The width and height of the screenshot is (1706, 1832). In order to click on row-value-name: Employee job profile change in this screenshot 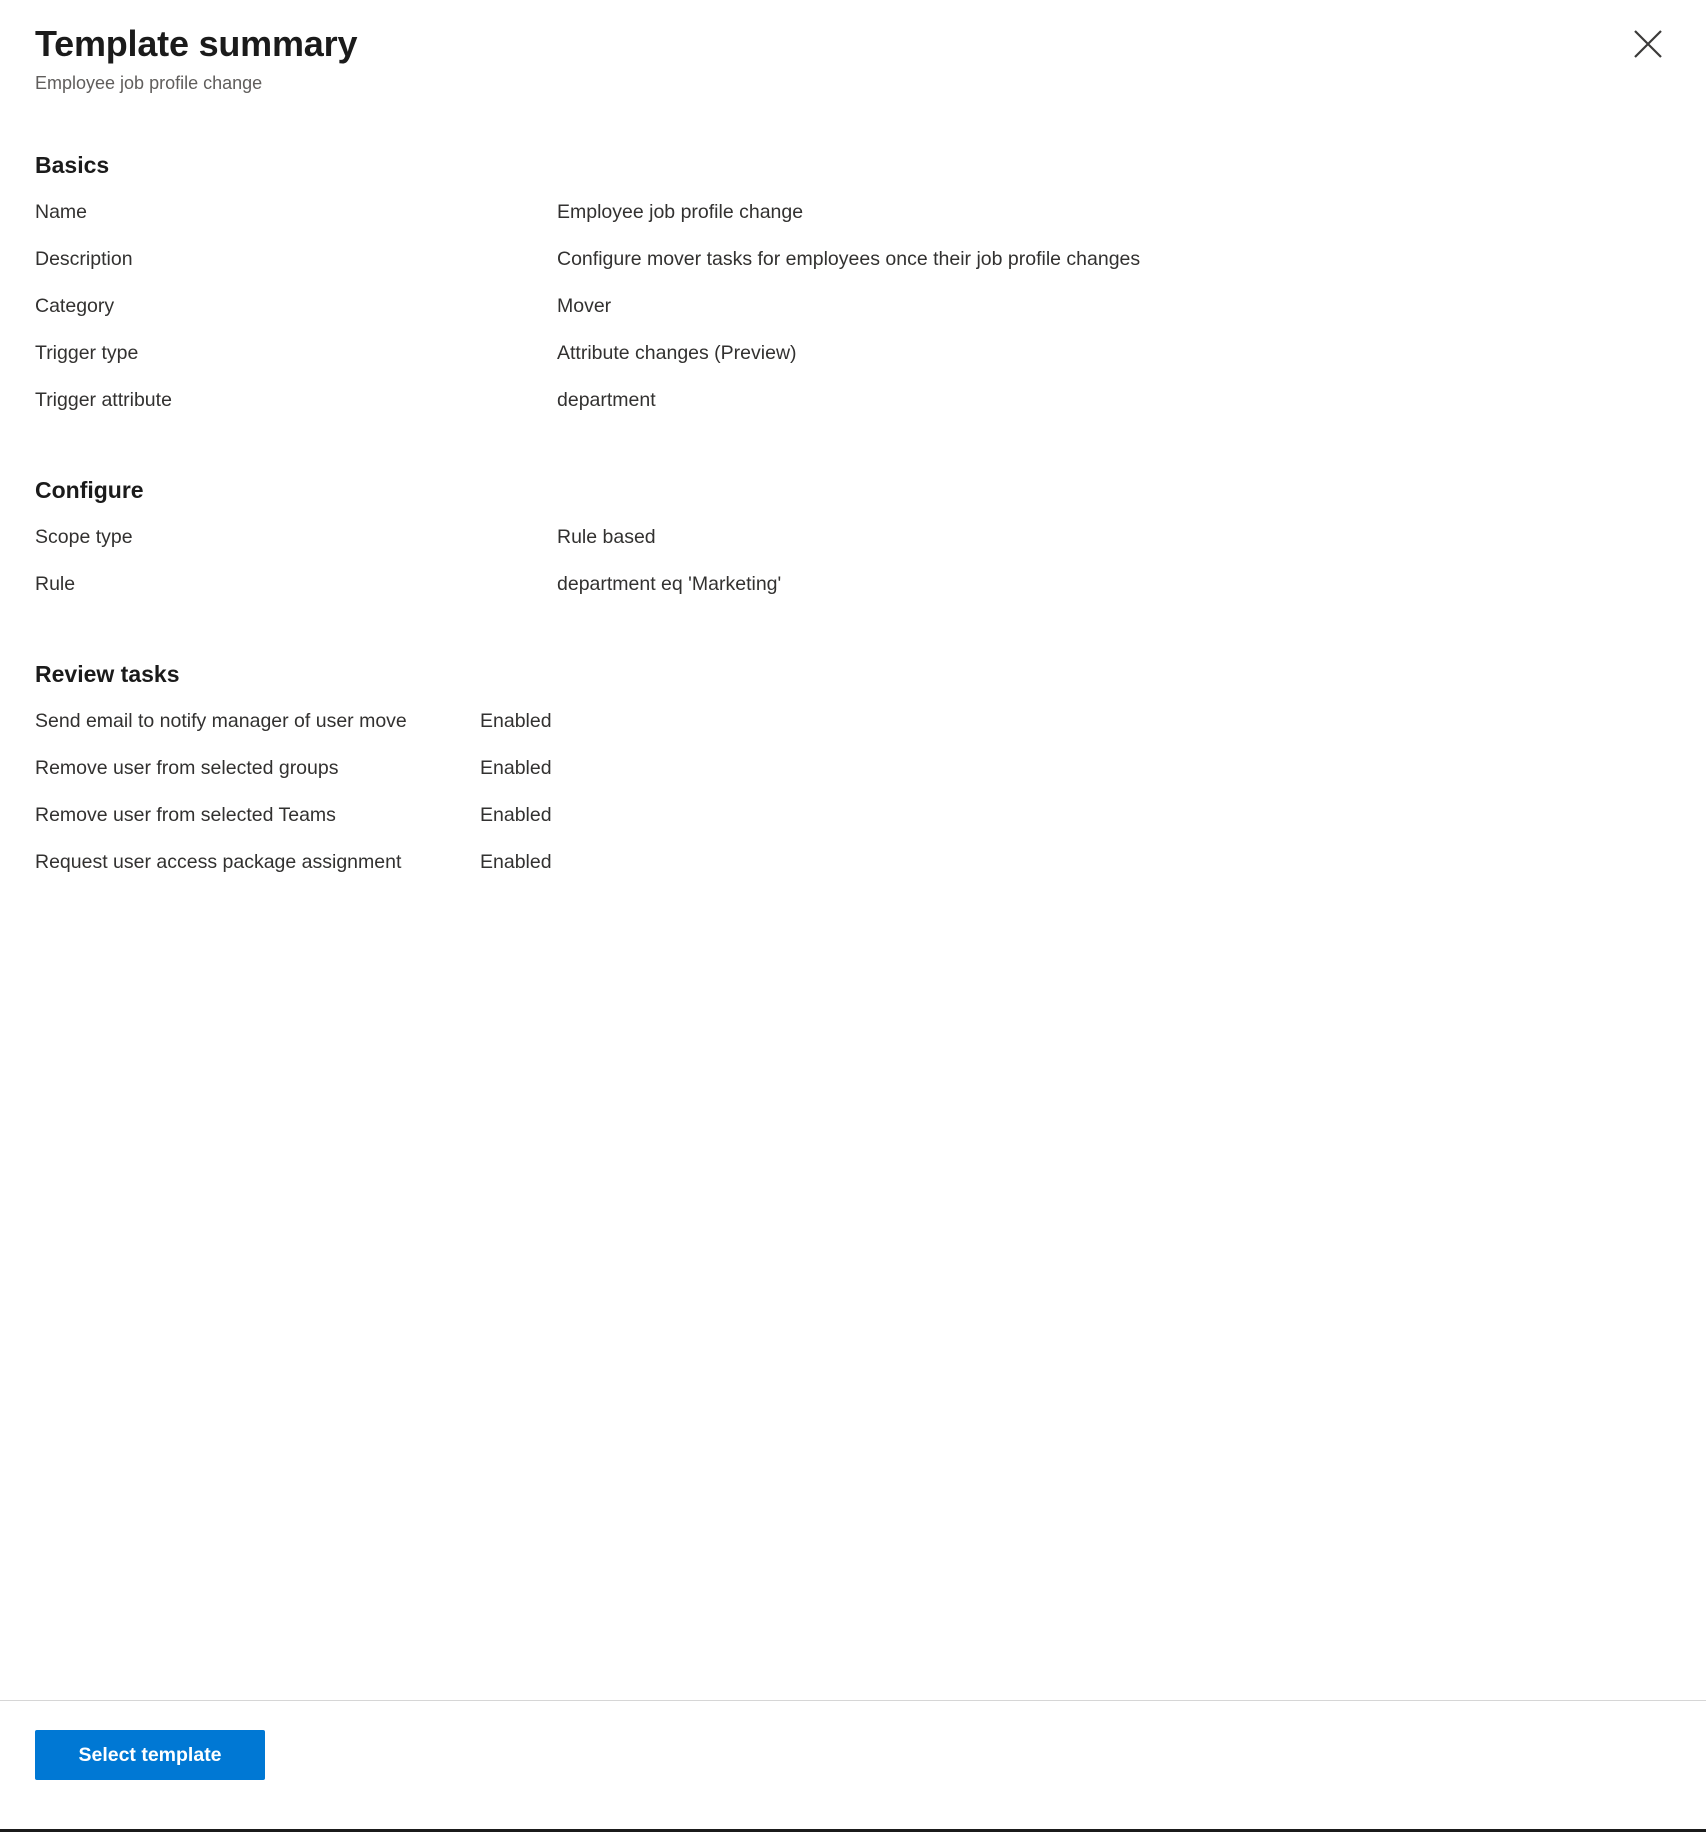, I will do `click(680, 212)`.